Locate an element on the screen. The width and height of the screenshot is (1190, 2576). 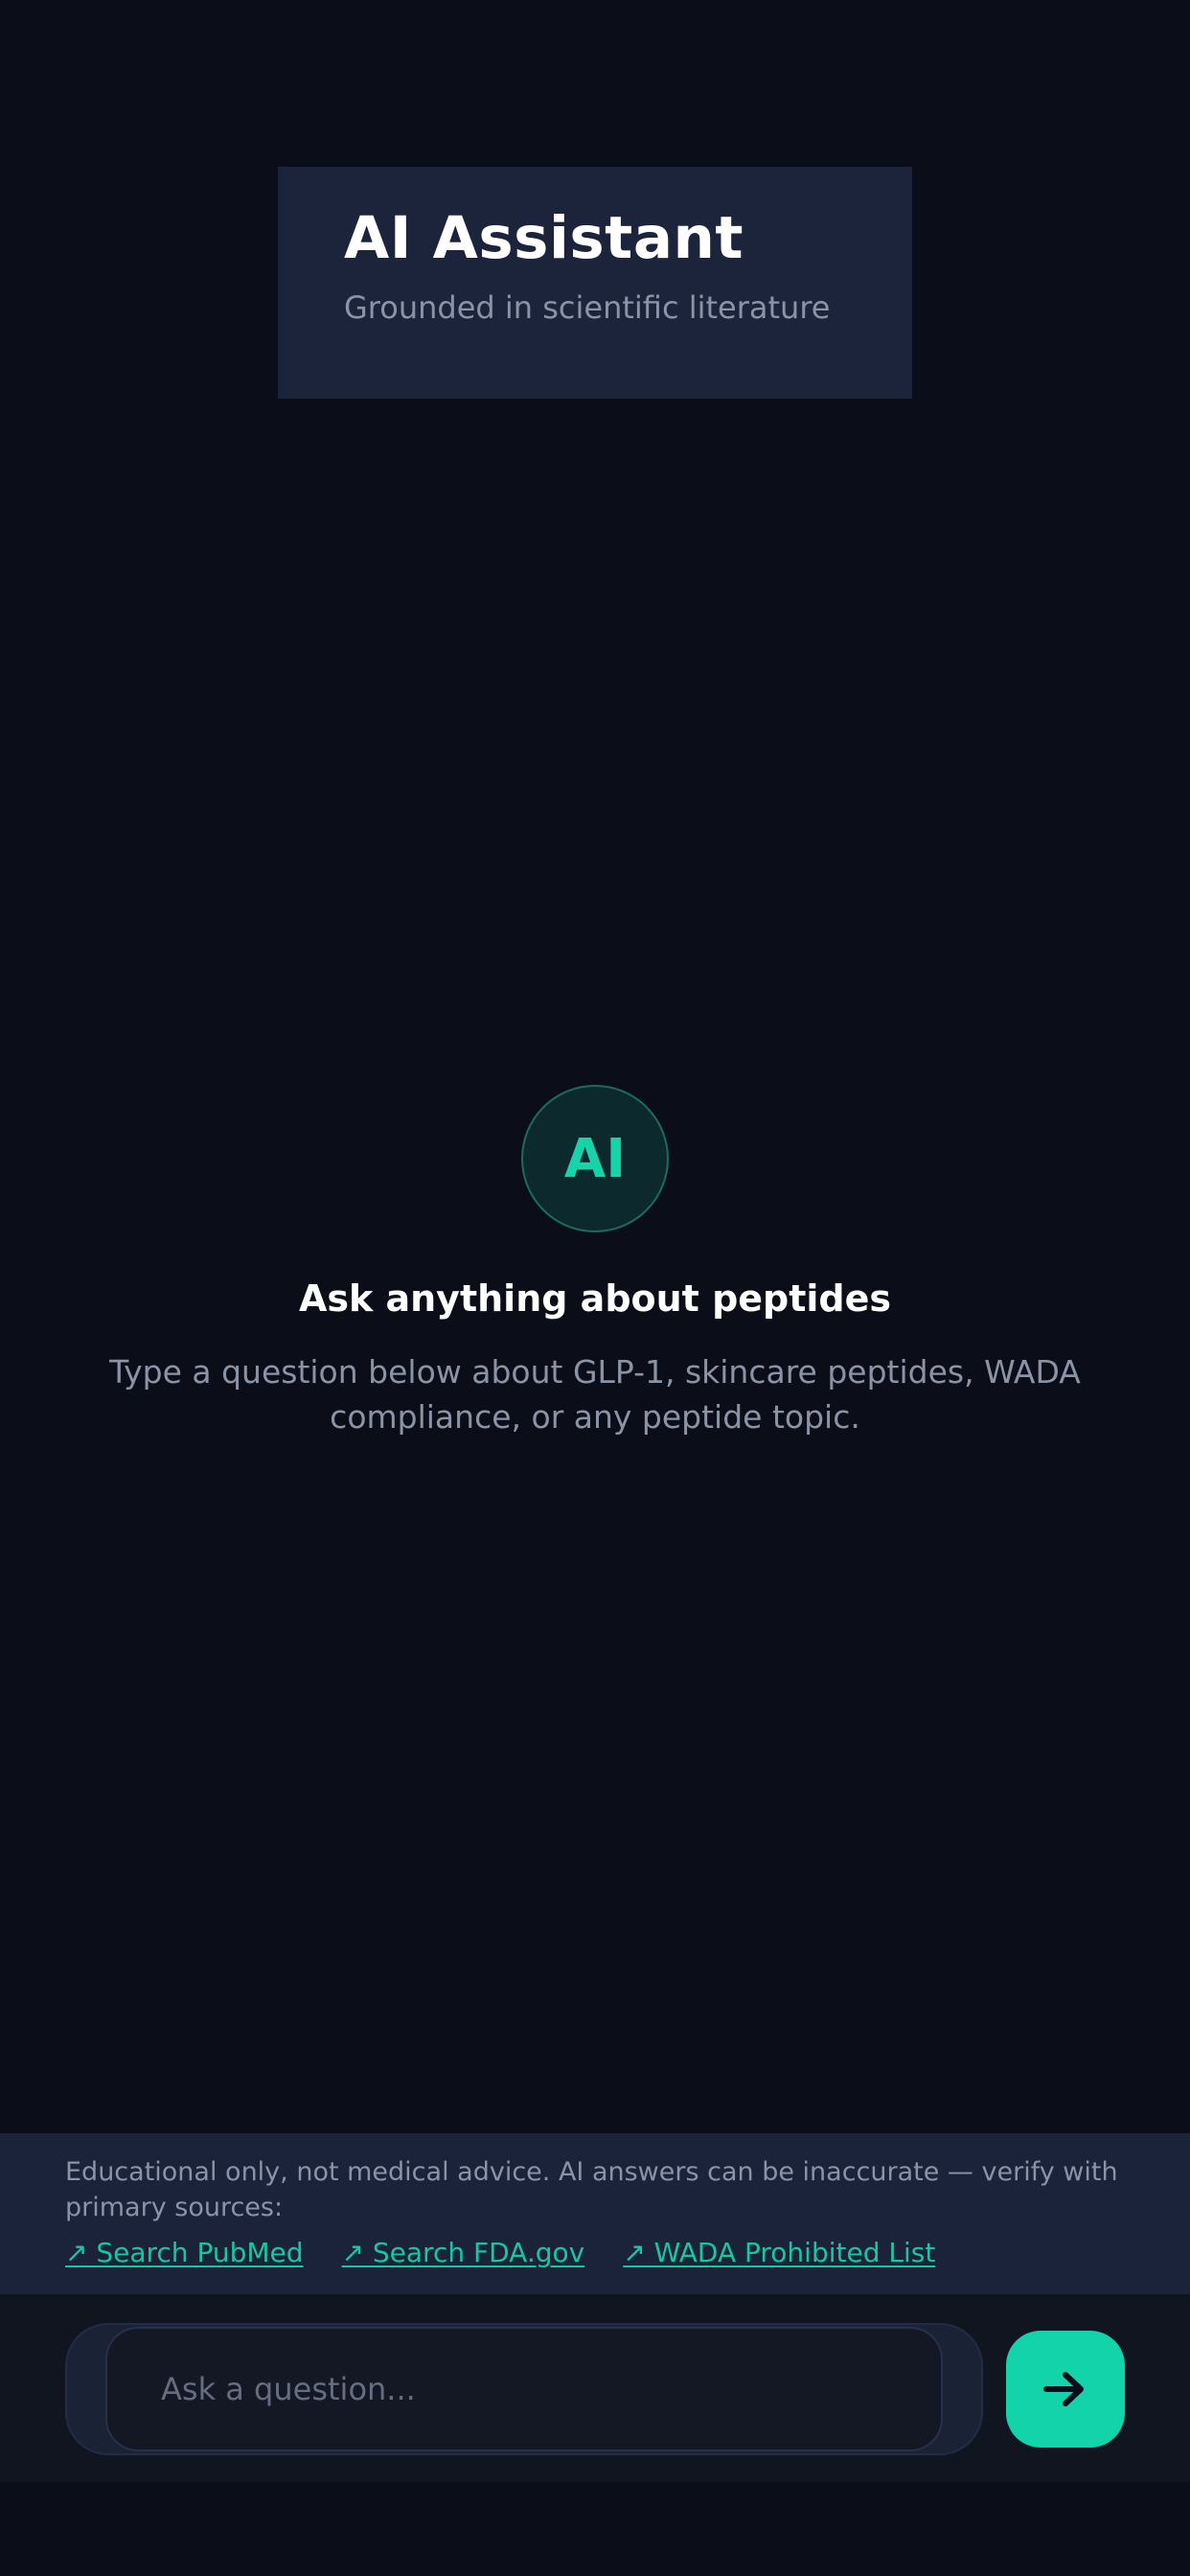
pubmed-link: ↗ Search PubMed is located at coordinates (185, 2252).